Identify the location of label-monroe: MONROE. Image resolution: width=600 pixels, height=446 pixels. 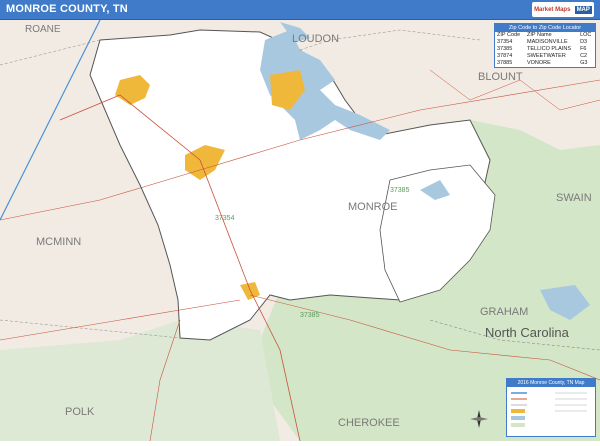
(373, 207).